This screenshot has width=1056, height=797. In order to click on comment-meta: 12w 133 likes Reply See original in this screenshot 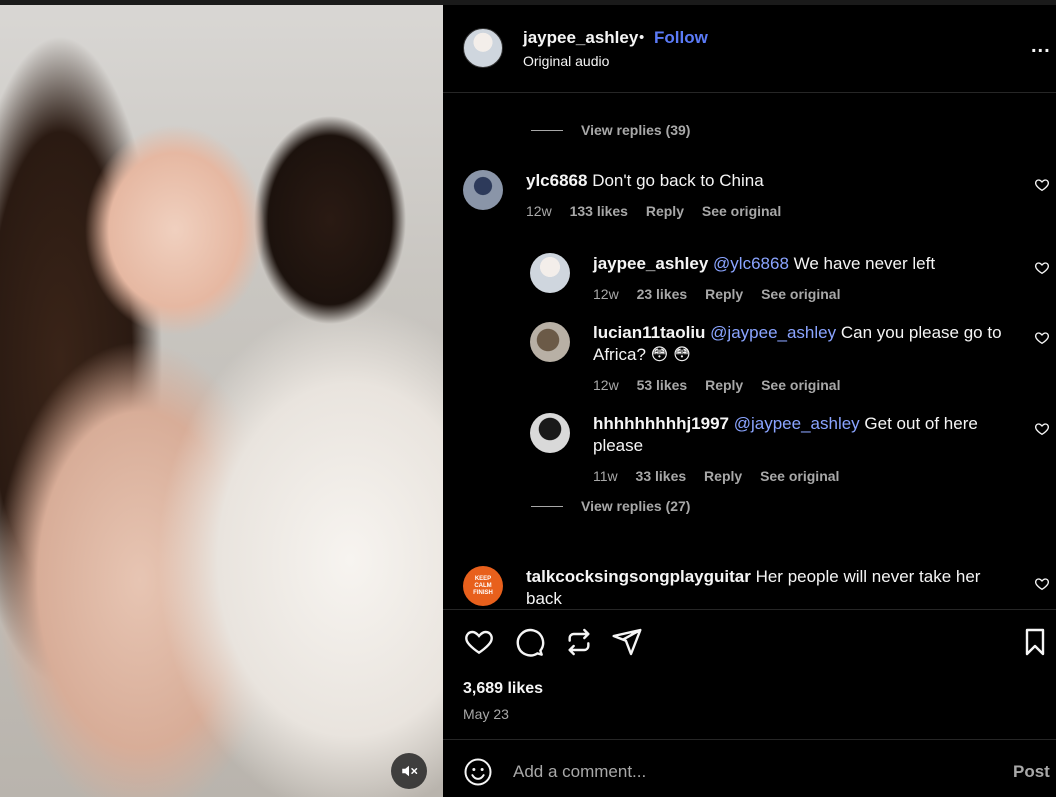, I will do `click(660, 211)`.